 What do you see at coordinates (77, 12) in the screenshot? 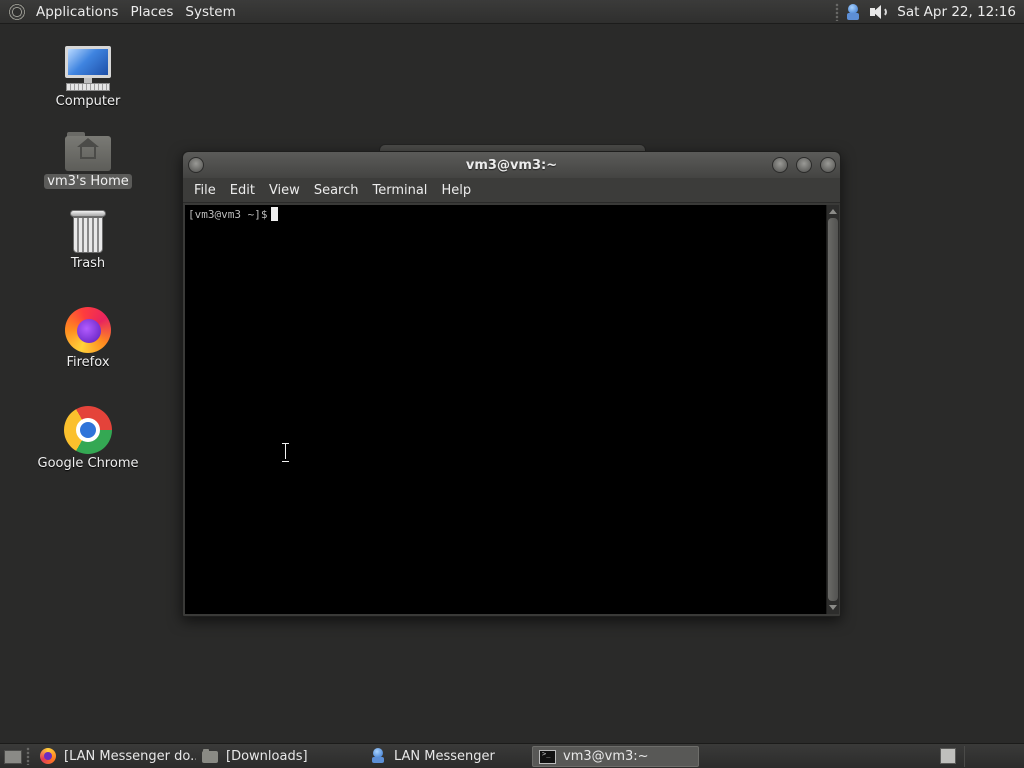
I see `applications-menu: Applications` at bounding box center [77, 12].